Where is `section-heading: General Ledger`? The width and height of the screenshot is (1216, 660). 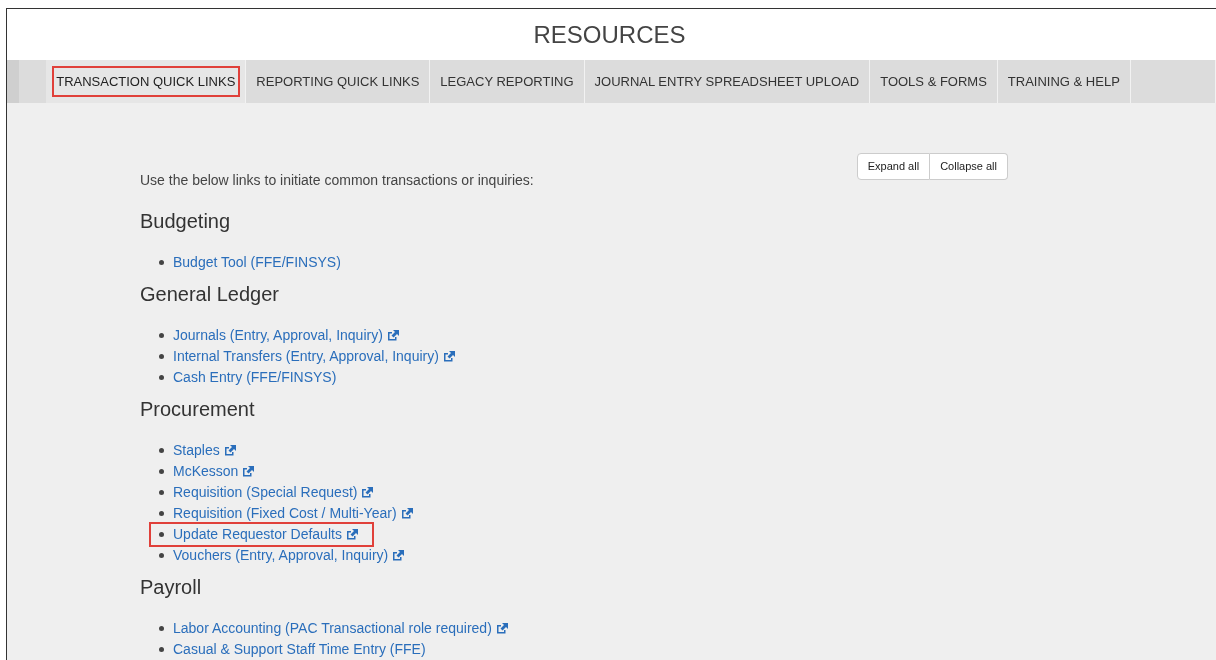
section-heading: General Ledger is located at coordinates (210, 294).